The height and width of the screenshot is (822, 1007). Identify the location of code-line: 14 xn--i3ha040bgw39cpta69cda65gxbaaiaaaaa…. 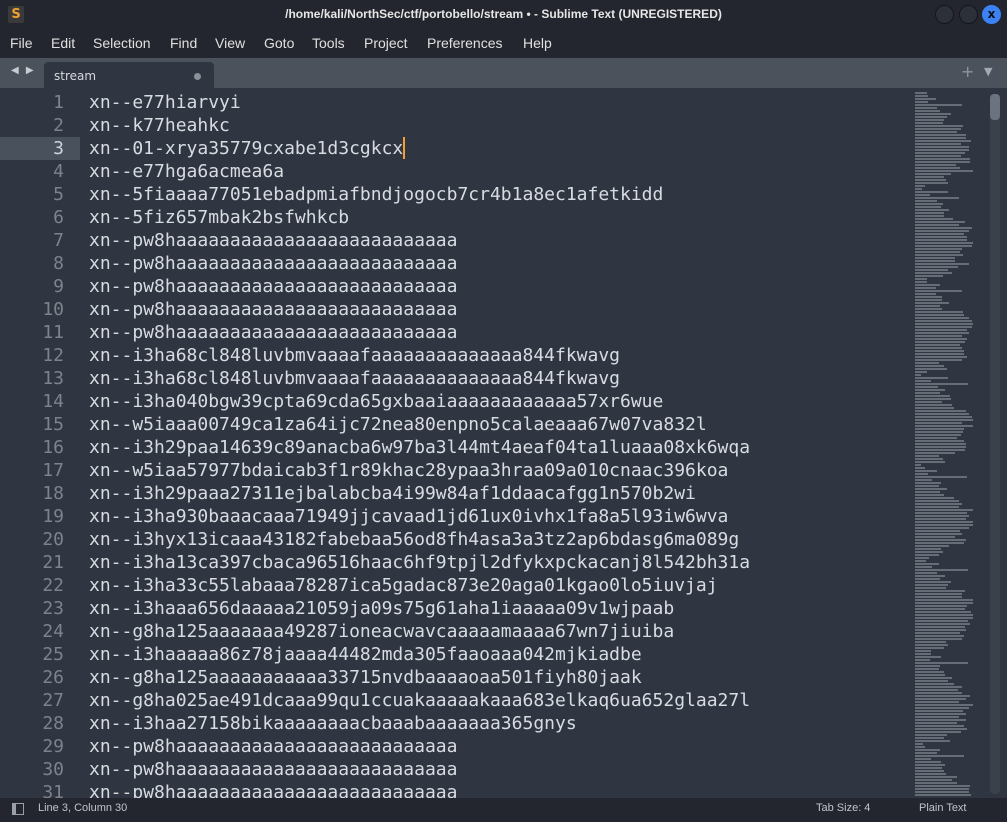
(450, 401).